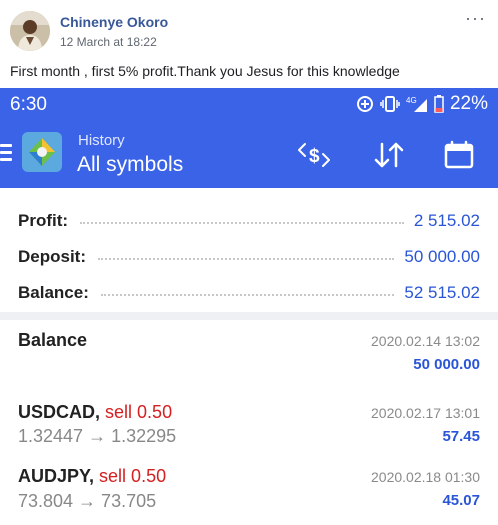 The width and height of the screenshot is (498, 525). What do you see at coordinates (52, 256) in the screenshot?
I see `deposit-label: Deposit:` at bounding box center [52, 256].